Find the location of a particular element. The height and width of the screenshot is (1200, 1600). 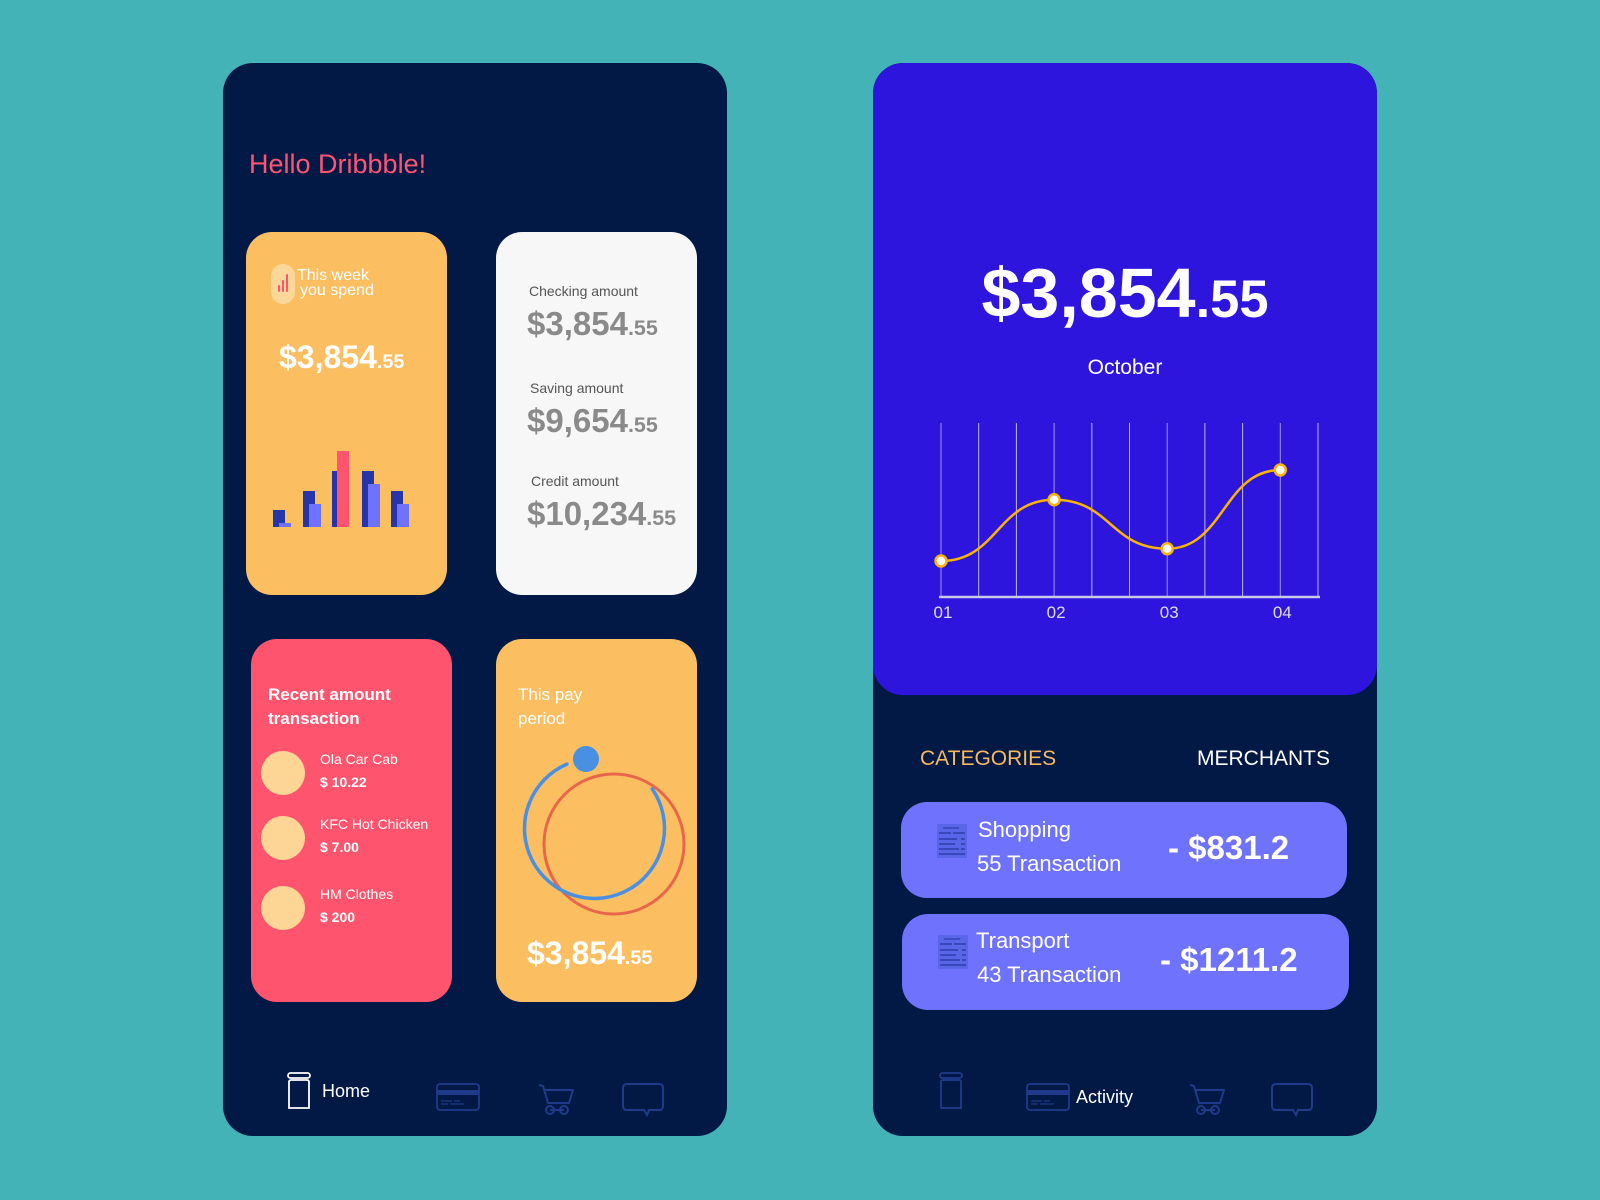

weekly-spend-label: This week you spend is located at coordinates (335, 283).